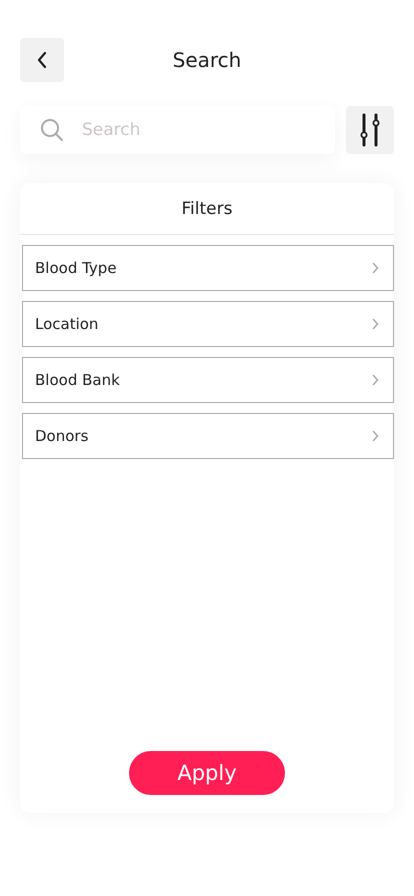  I want to click on search-field: Search, so click(177, 130).